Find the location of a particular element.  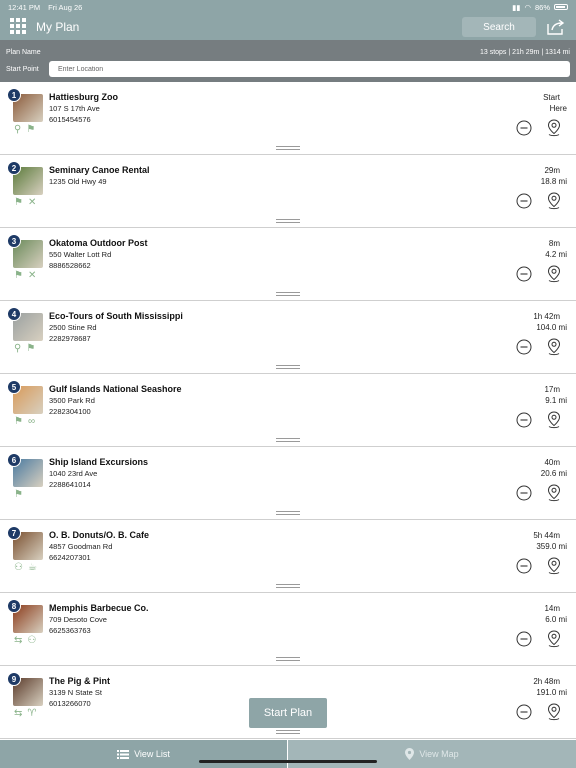

wifi-icon: ◠ is located at coordinates (527, 7).